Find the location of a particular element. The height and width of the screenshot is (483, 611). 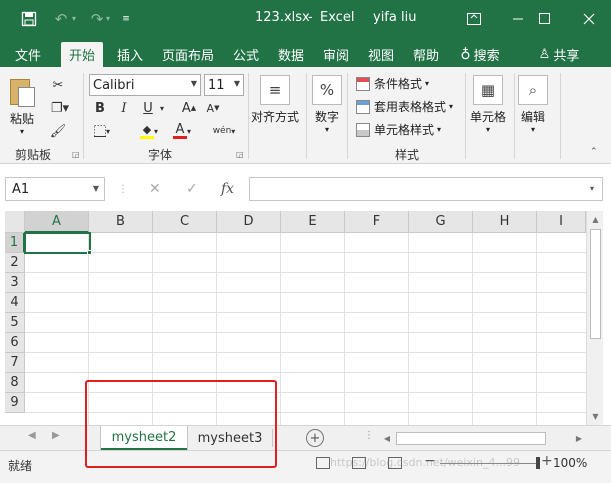

scroll-down-icon: ▼ is located at coordinates (595, 416).